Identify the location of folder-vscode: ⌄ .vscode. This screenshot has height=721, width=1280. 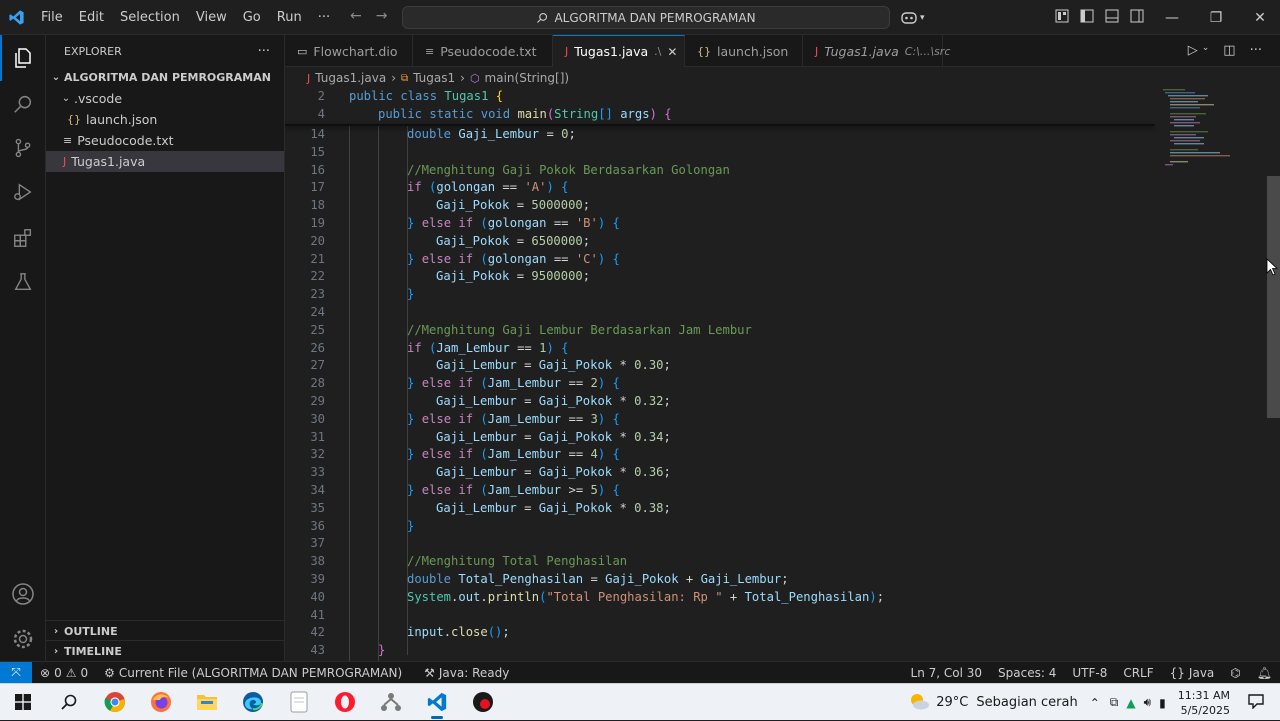
(165, 98).